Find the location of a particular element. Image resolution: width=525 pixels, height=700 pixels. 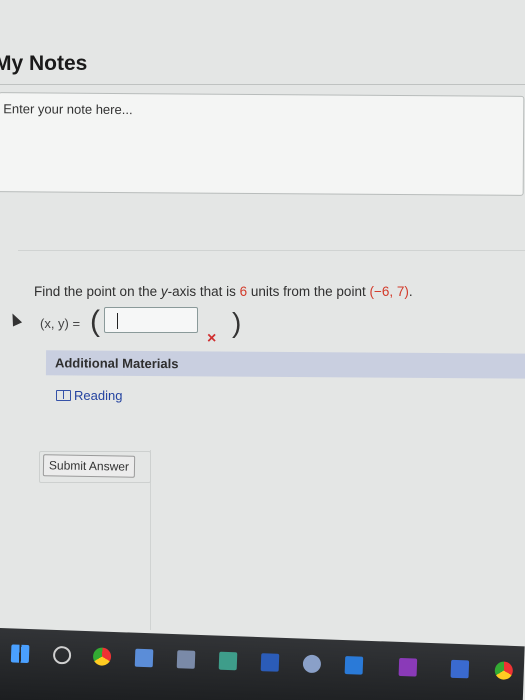

windows-icon is located at coordinates (20, 654).